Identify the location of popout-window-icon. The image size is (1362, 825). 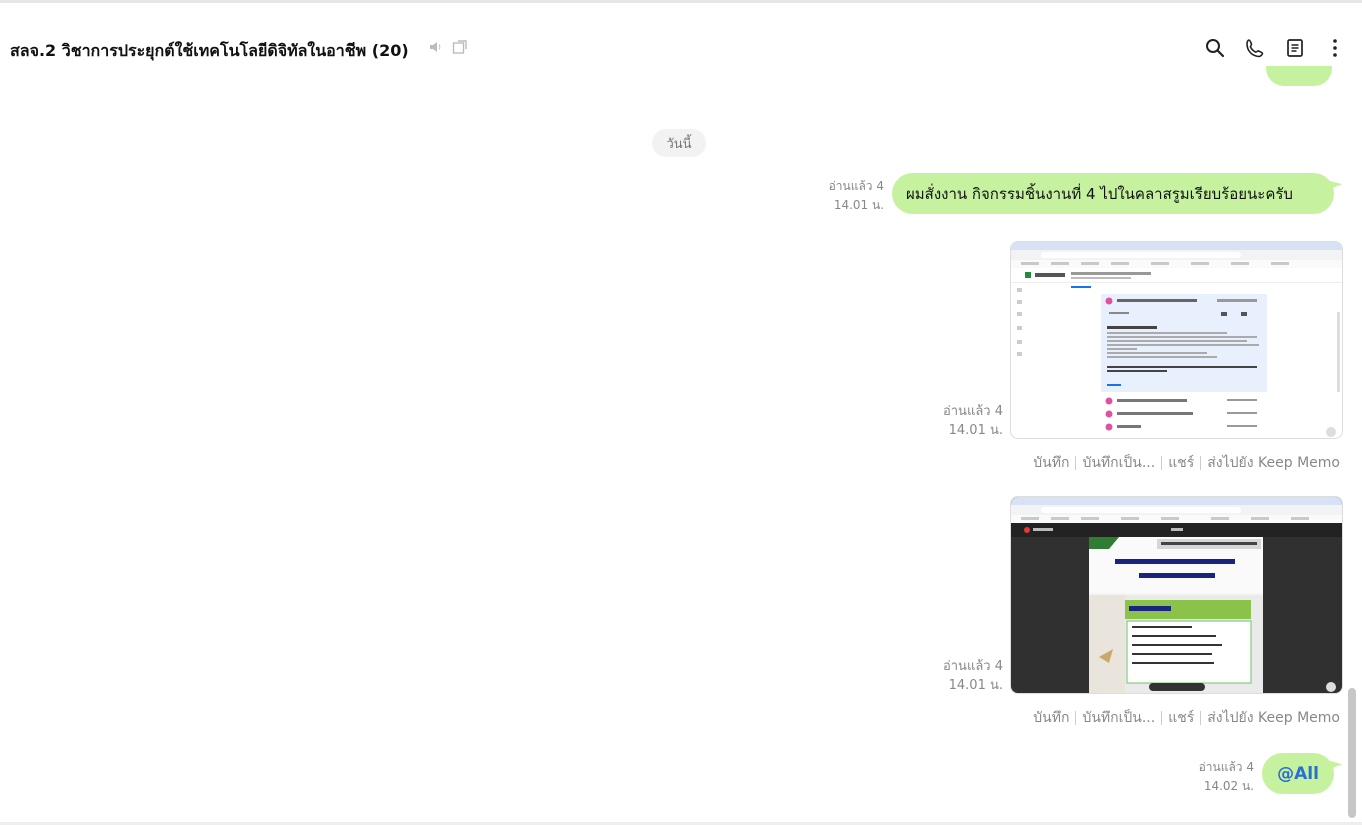
(460, 49).